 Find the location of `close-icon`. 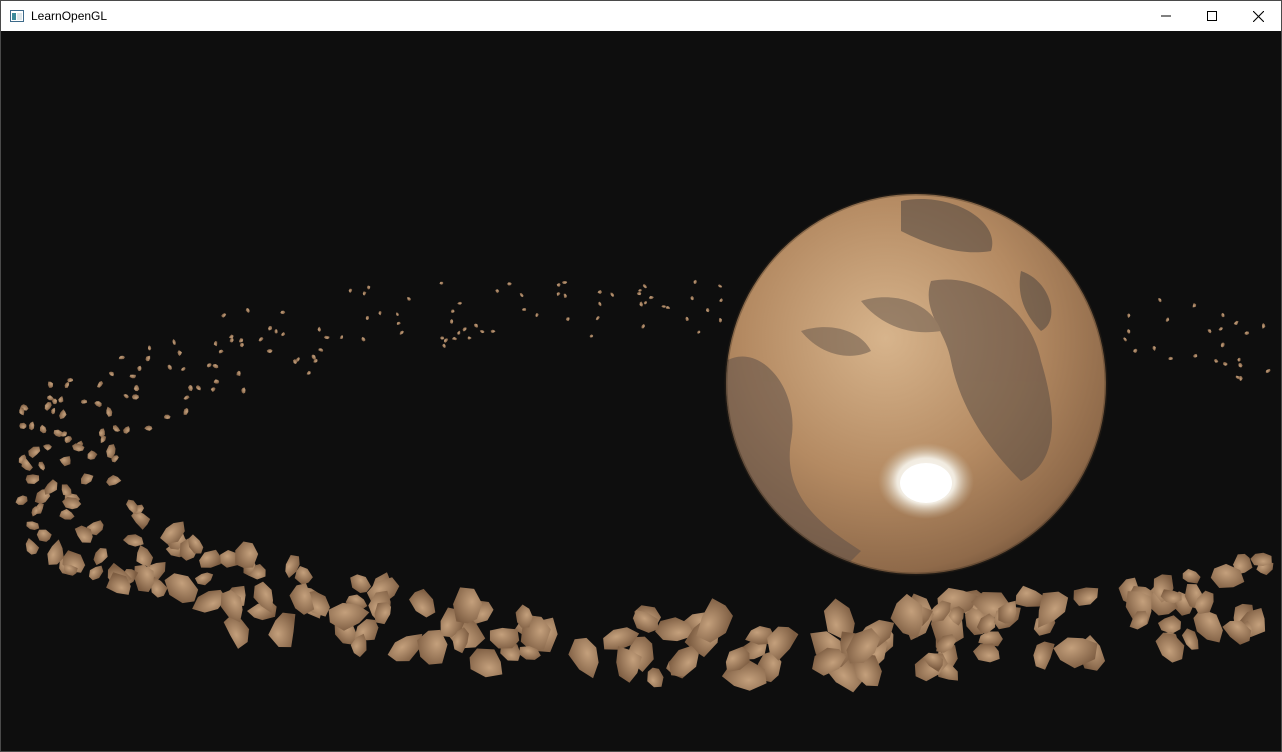

close-icon is located at coordinates (1258, 16).